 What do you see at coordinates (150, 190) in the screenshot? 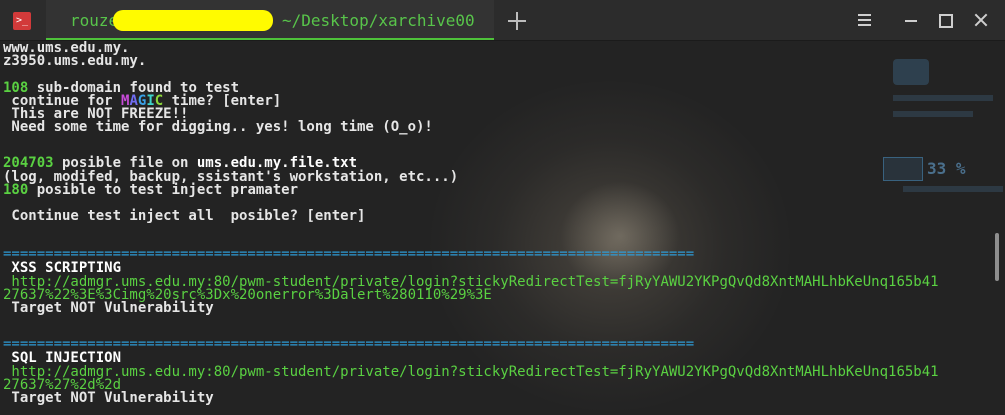
I see `output-line: 180 posible to test inject pramater` at bounding box center [150, 190].